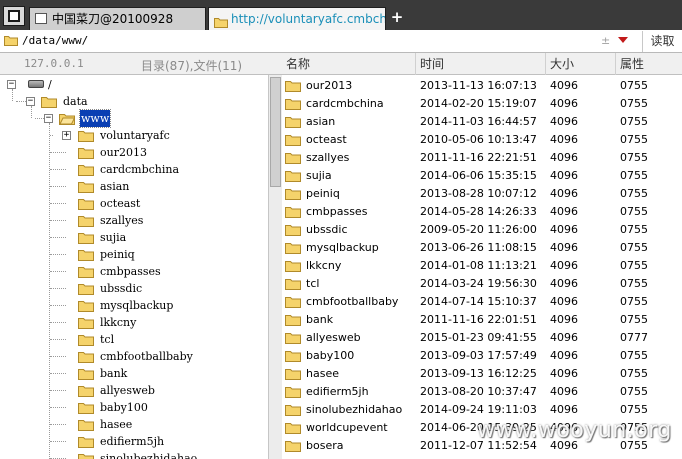 This screenshot has height=459, width=682. I want to click on tree-node-cmbpasses: cmbpasses, so click(155, 271).